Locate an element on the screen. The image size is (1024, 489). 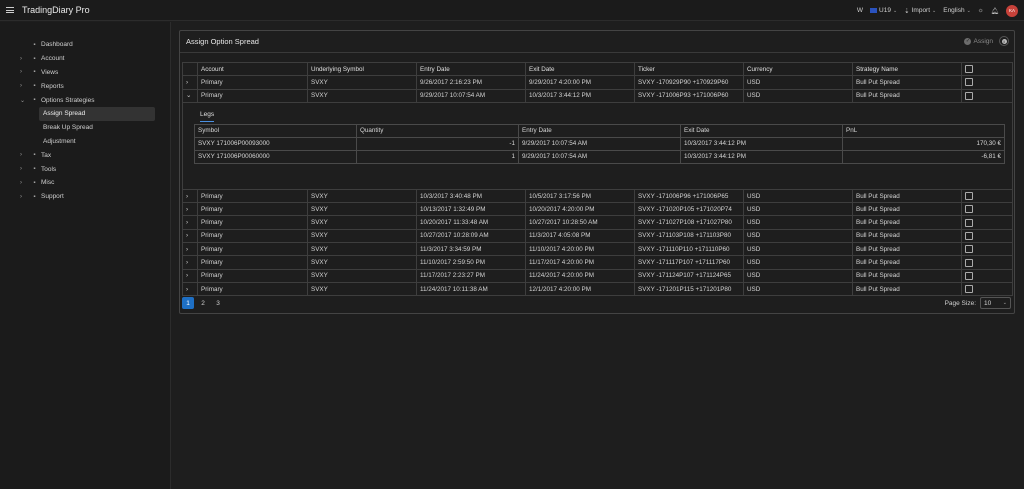
select-all-checkbox is located at coordinates (969, 69).